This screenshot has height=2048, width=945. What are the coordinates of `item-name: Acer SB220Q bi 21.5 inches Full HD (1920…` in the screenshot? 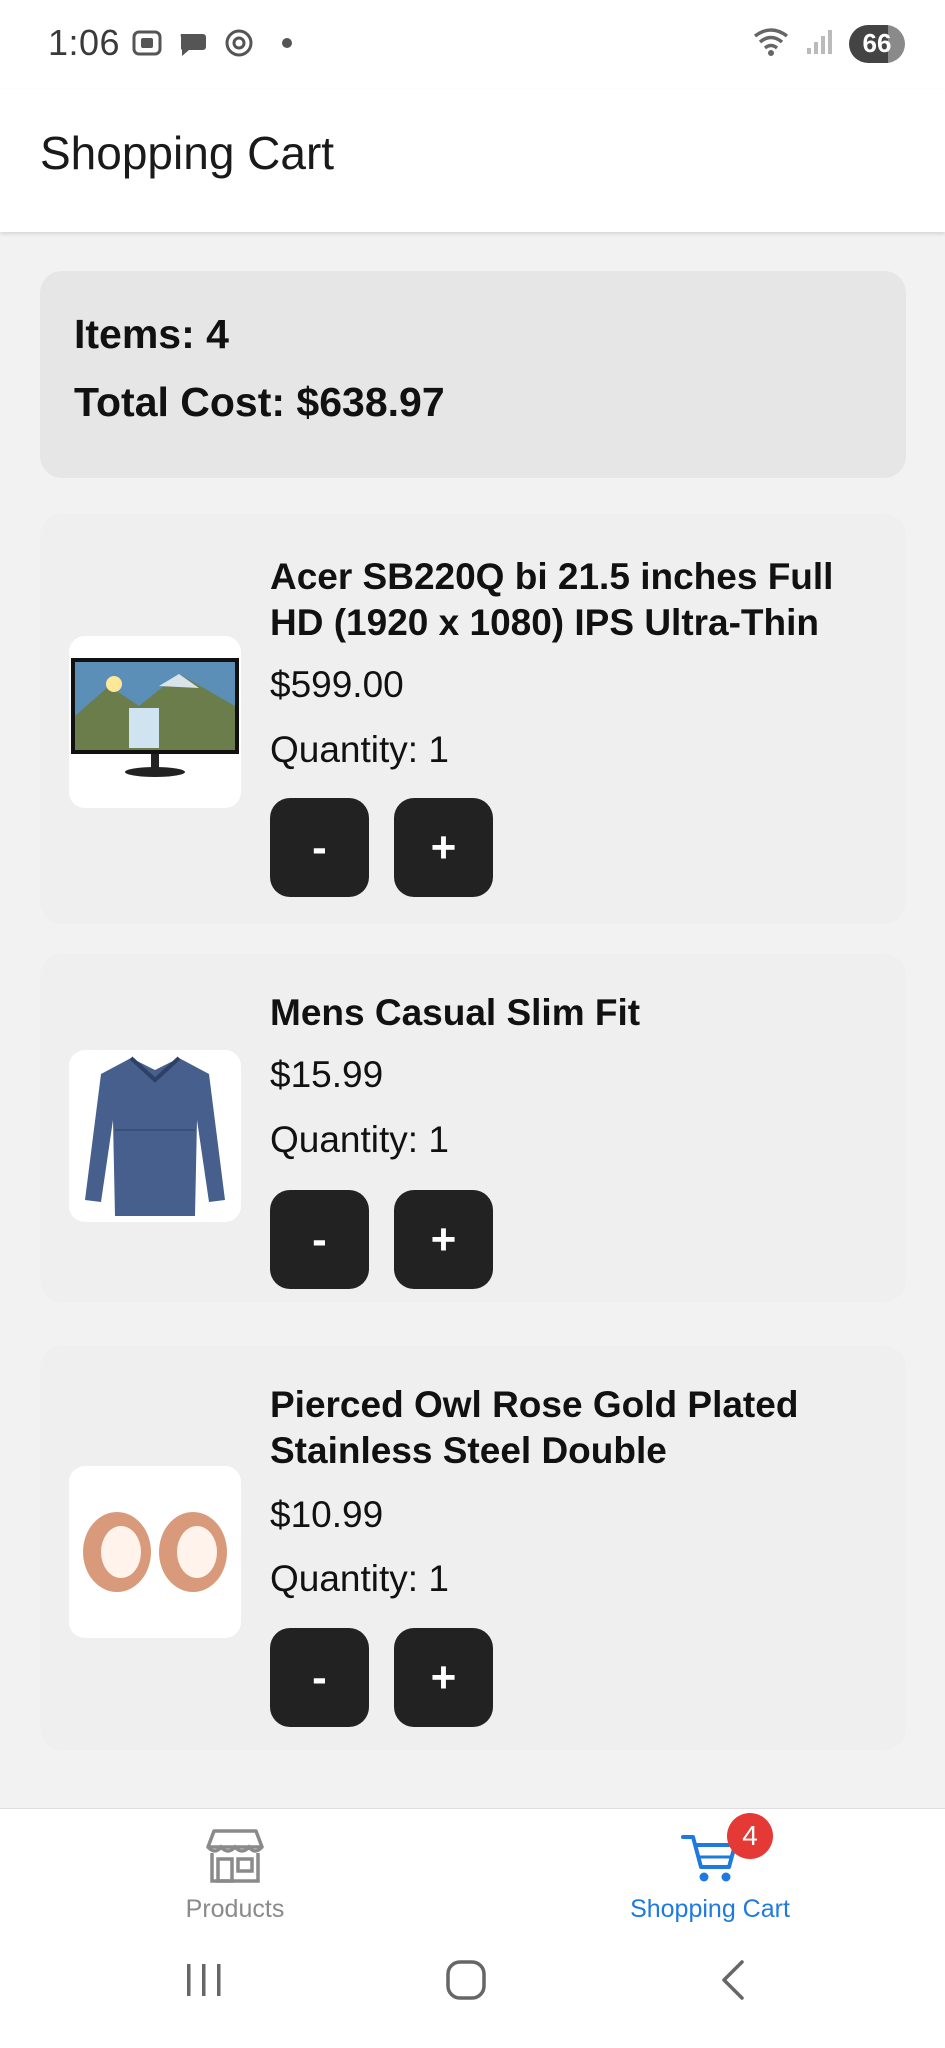 It's located at (552, 599).